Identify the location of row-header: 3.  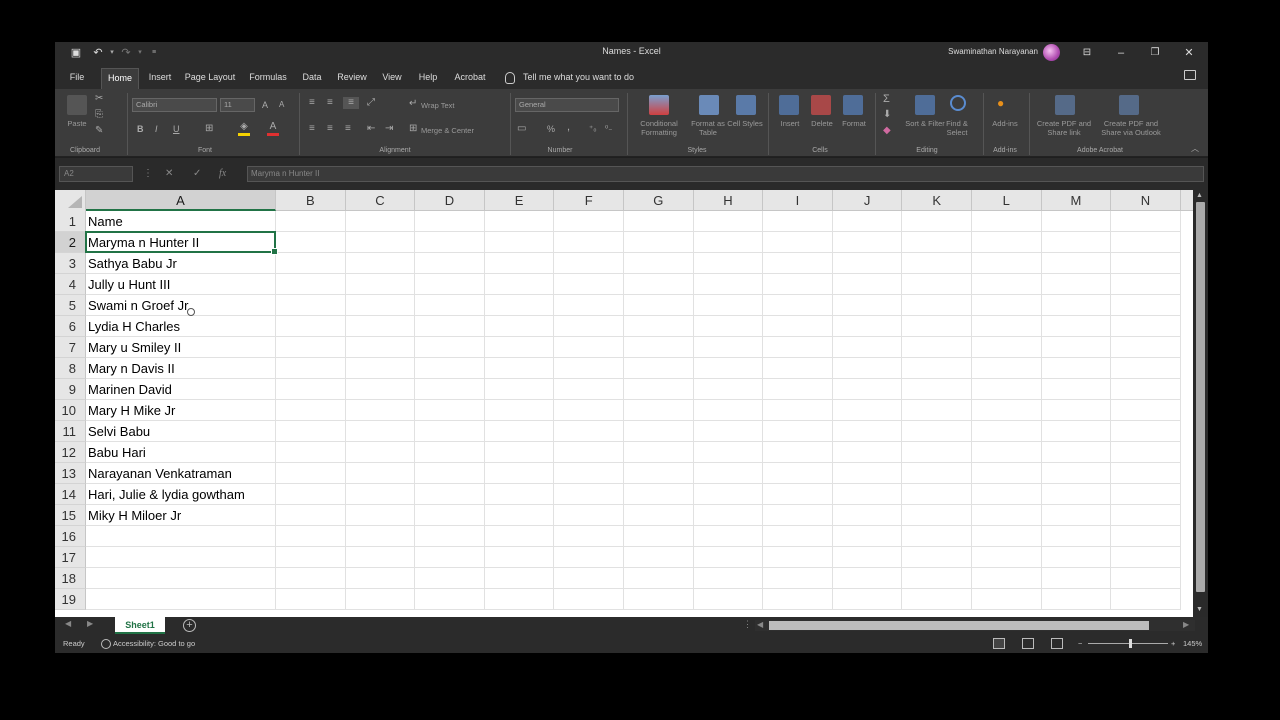
(70, 263).